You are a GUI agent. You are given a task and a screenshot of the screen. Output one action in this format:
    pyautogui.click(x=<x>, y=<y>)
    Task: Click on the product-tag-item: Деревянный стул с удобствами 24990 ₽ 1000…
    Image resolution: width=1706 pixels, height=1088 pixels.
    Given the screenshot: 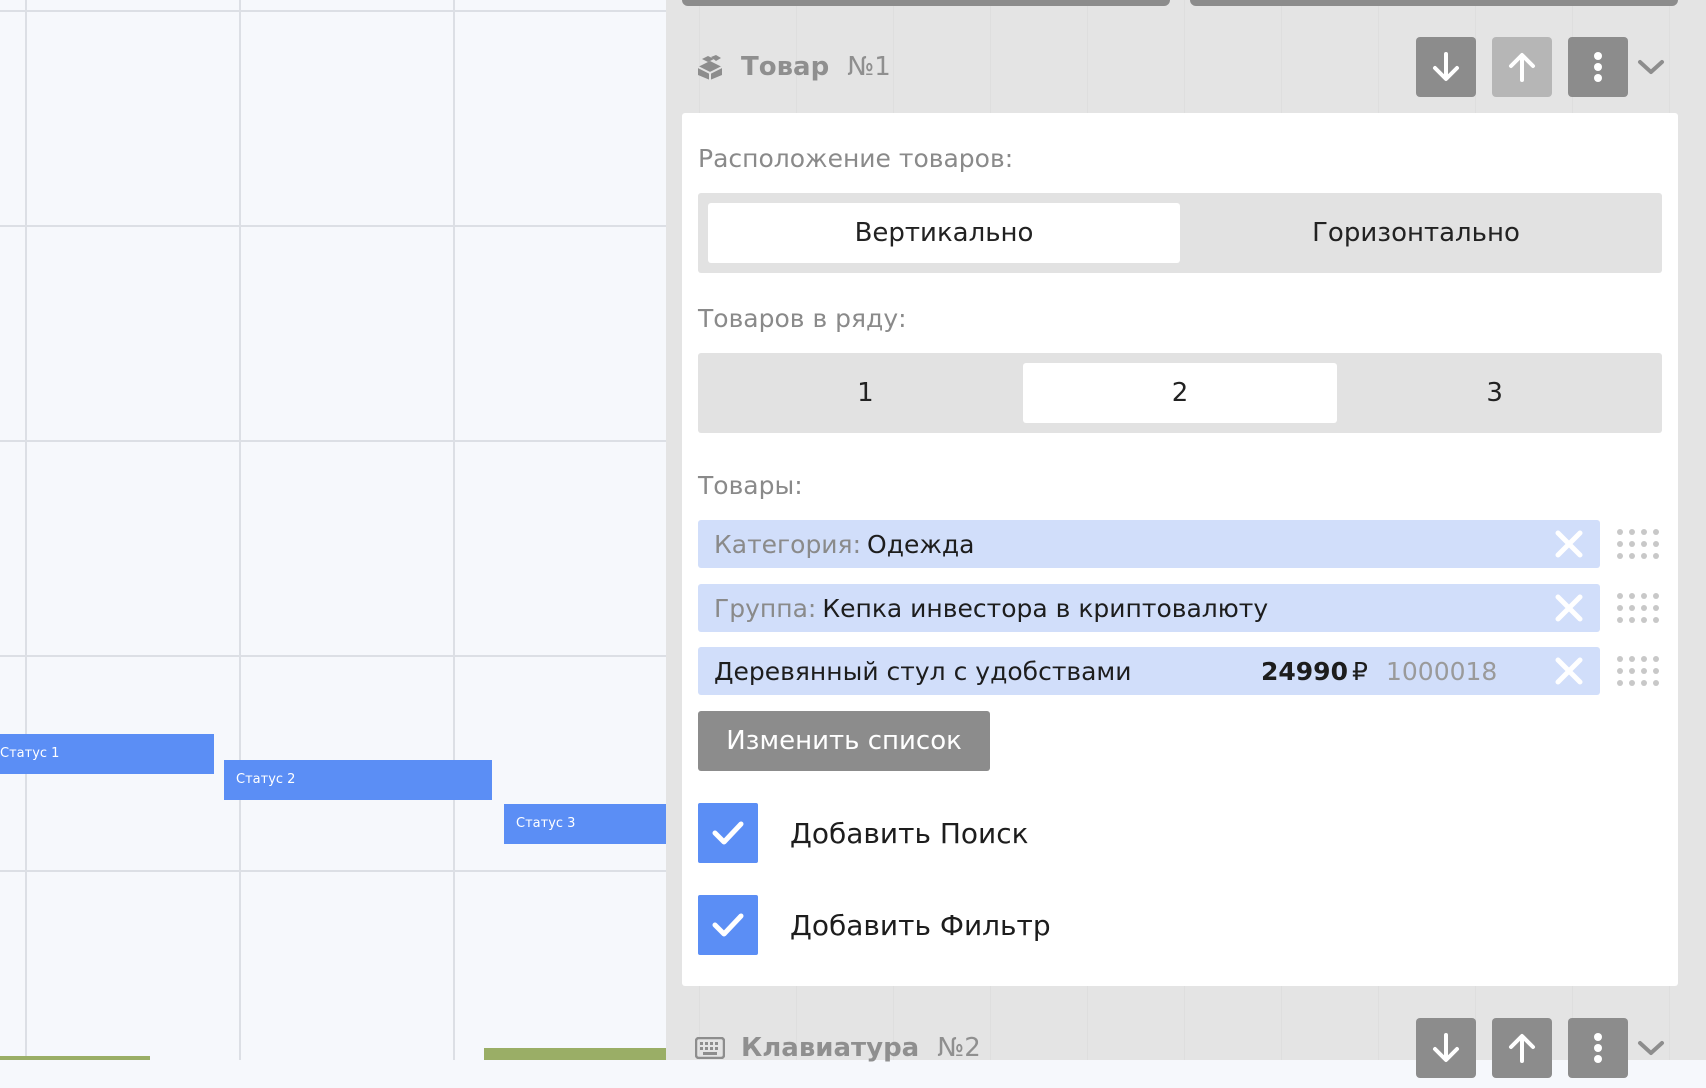 What is the action you would take?
    pyautogui.click(x=1149, y=671)
    